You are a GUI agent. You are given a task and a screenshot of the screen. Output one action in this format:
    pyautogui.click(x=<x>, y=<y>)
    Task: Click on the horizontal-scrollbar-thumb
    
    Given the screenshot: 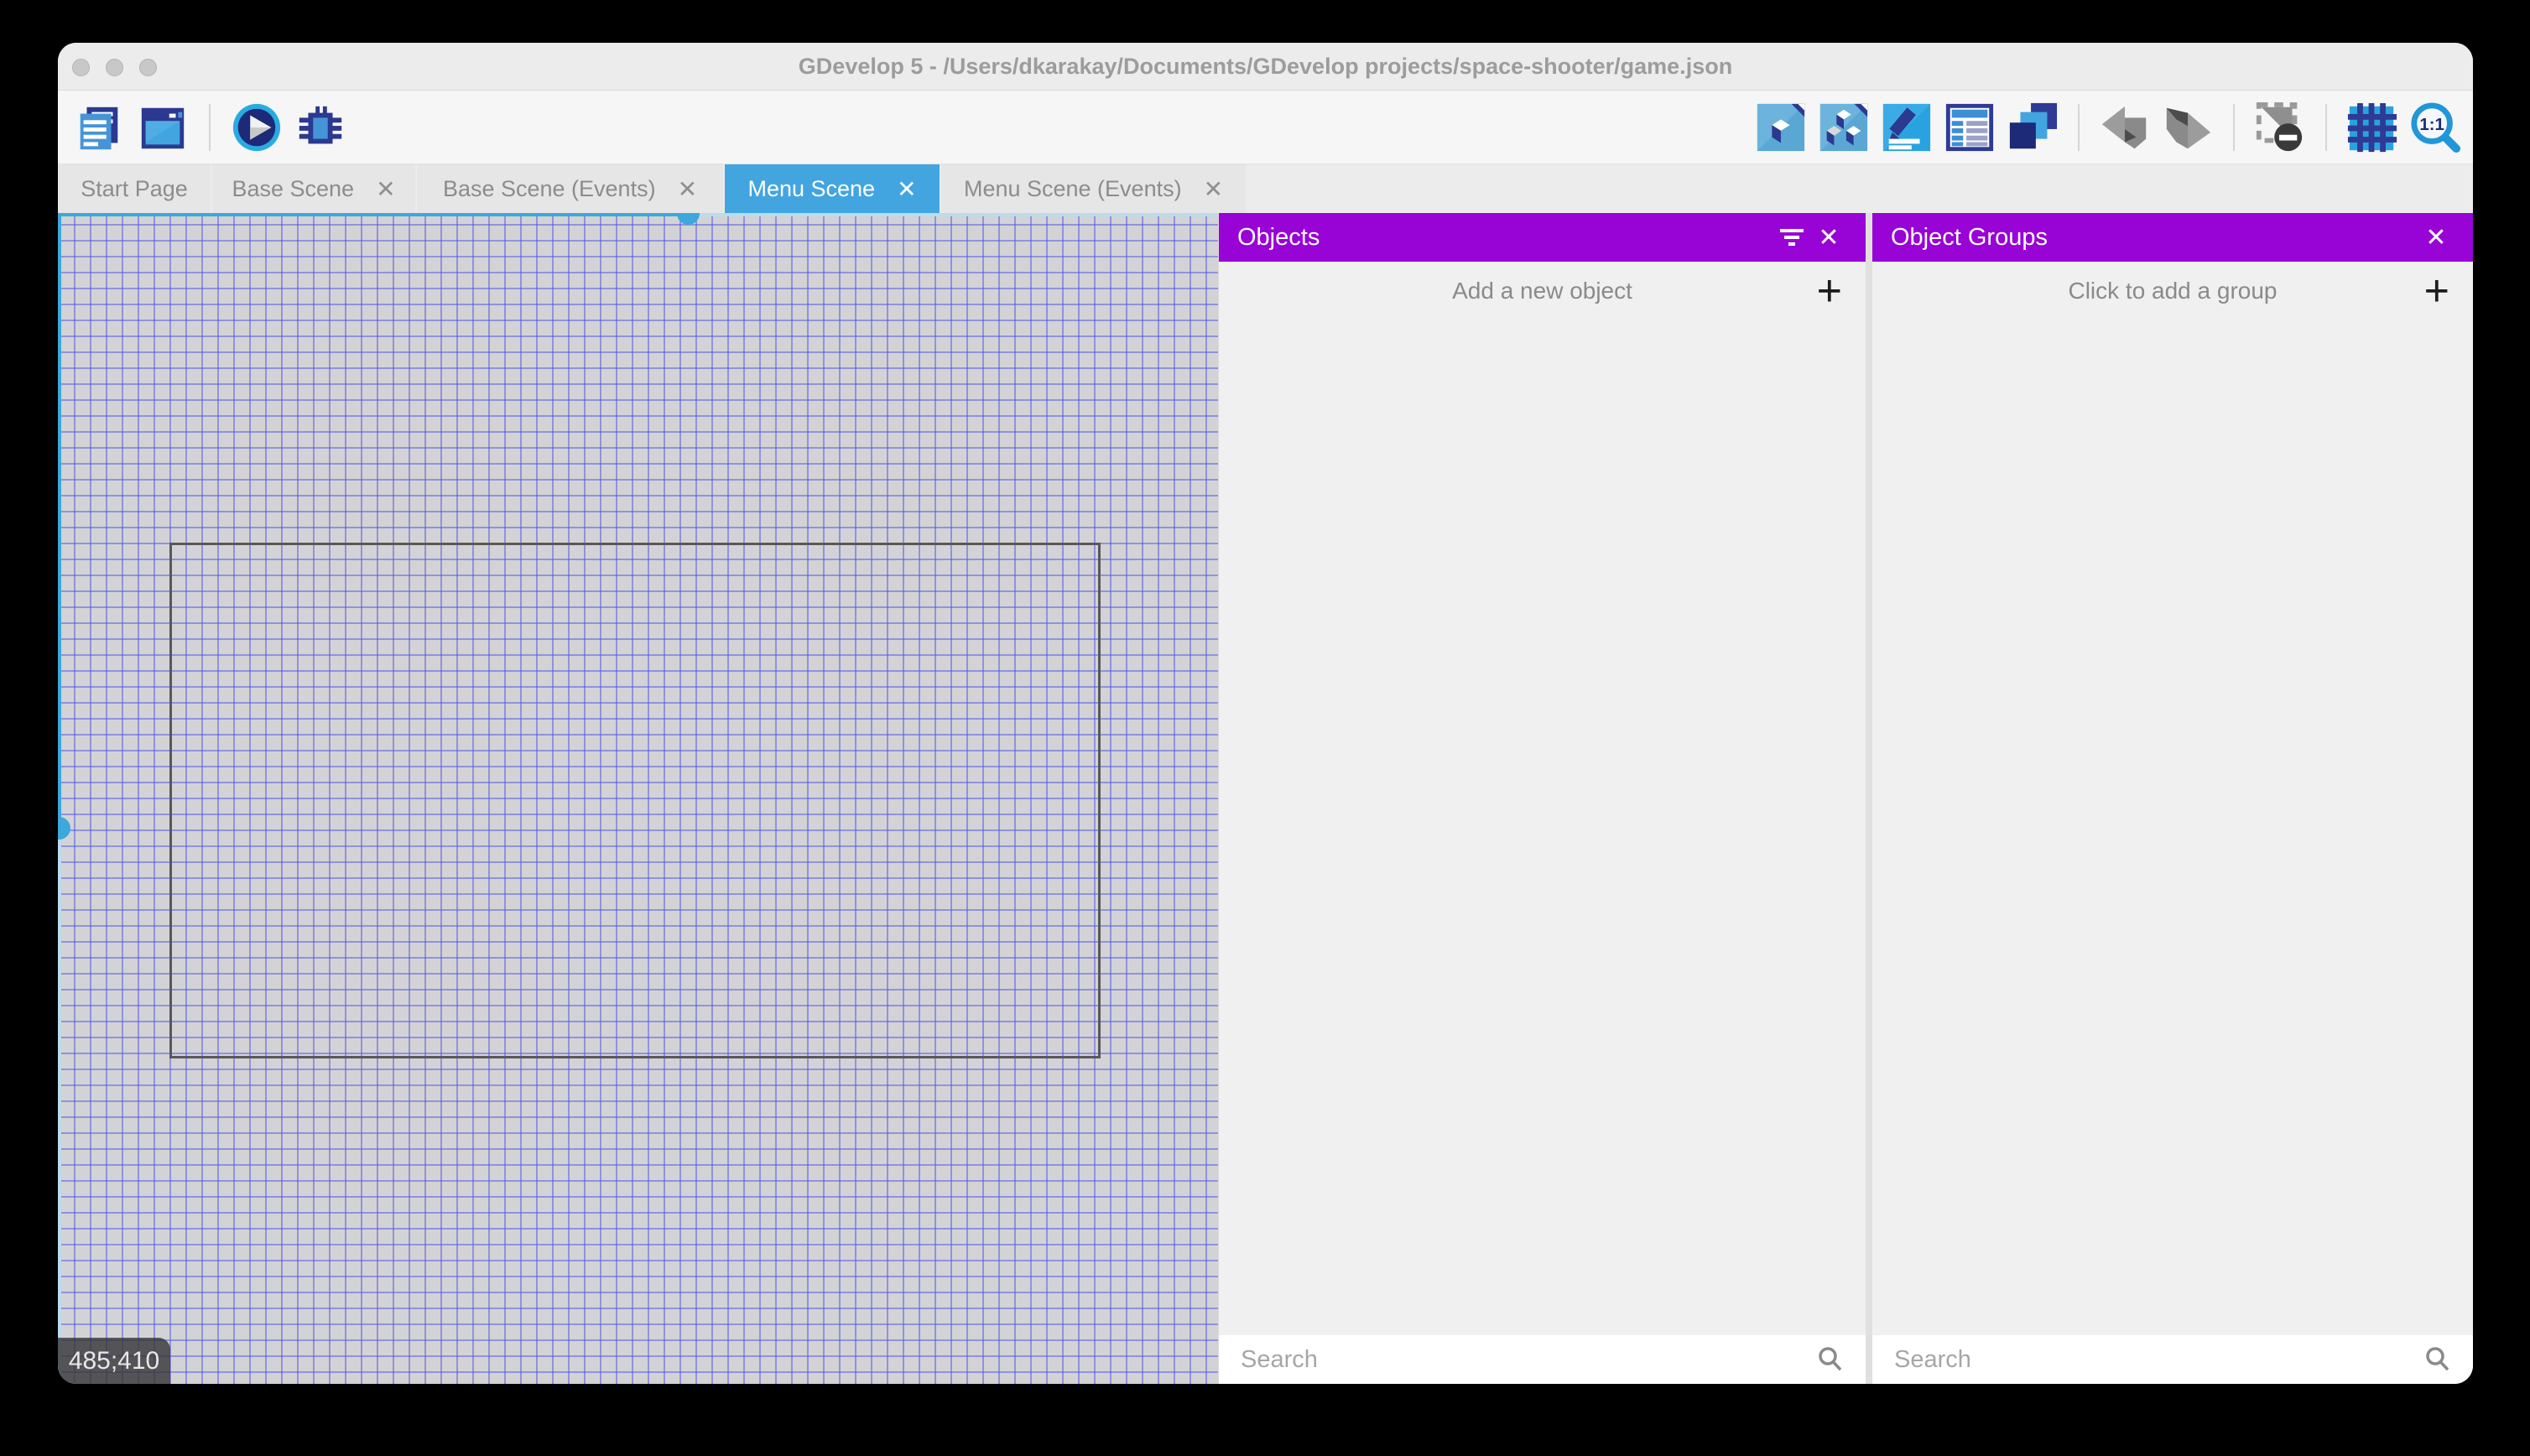 What is the action you would take?
    pyautogui.click(x=373, y=214)
    